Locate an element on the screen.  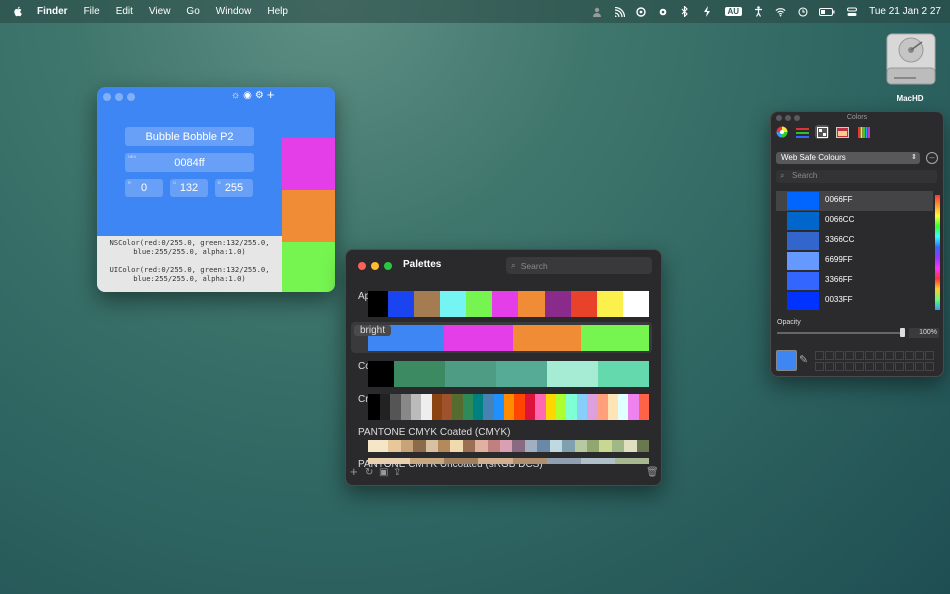
color-wheel-icon is located at coordinates (782, 132).